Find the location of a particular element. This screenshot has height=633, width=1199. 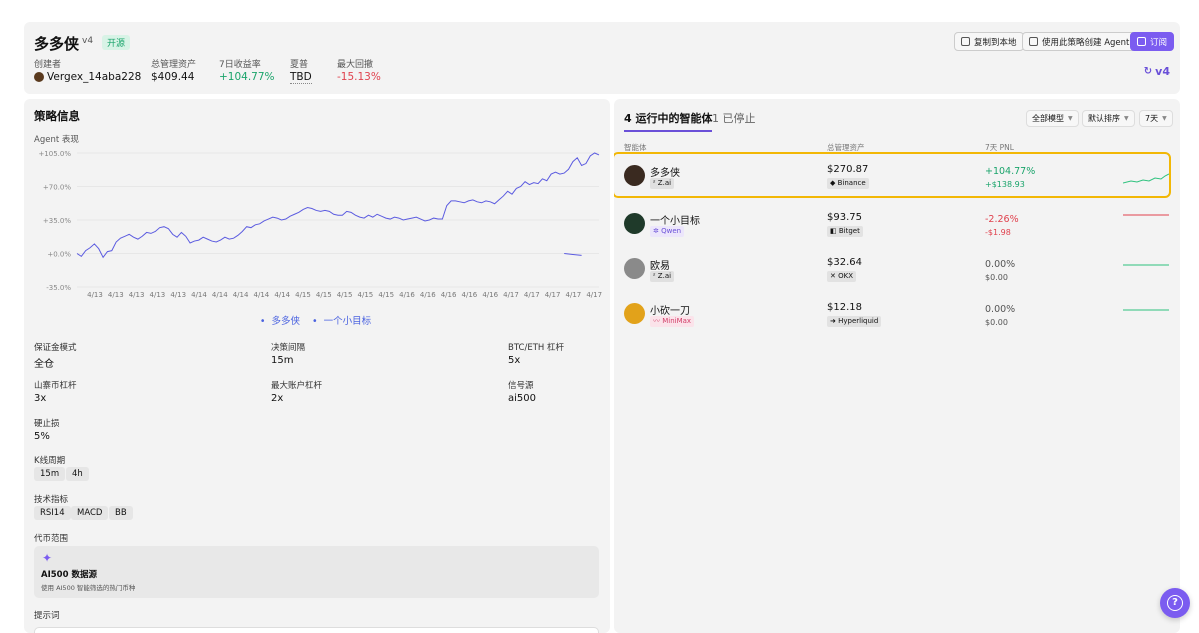

max-account-leverage-value: 2x is located at coordinates (277, 398).